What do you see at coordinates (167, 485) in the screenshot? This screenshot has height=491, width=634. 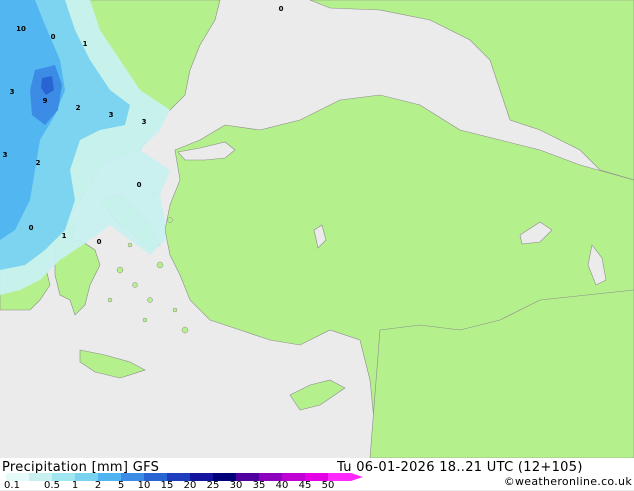 I see `legend-tick-label: 15` at bounding box center [167, 485].